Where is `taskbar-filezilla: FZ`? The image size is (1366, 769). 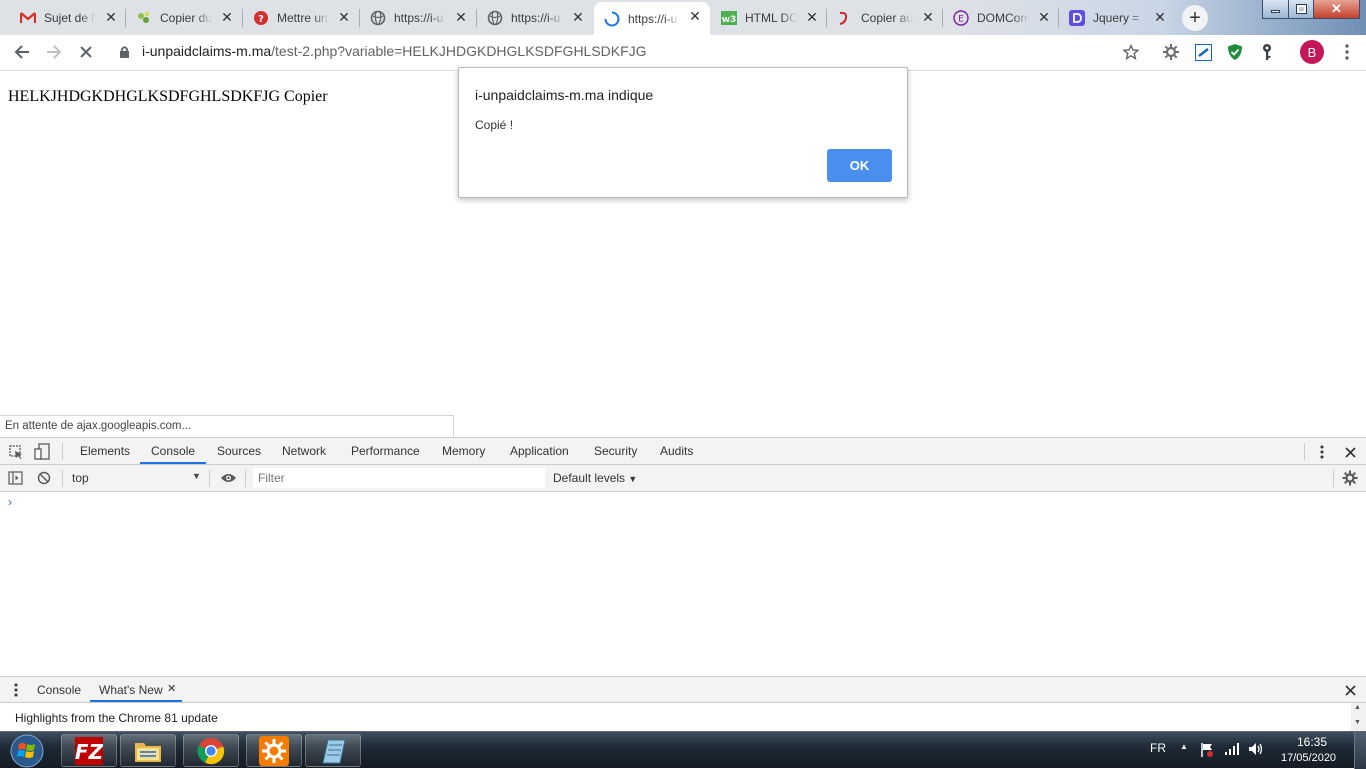
taskbar-filezilla: FZ is located at coordinates (89, 750).